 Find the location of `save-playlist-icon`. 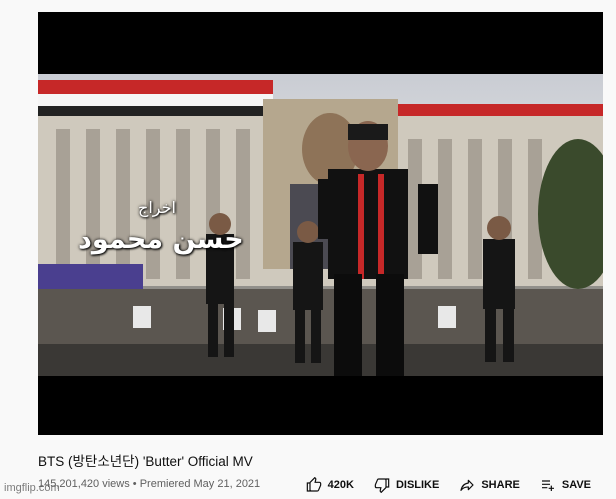

save-playlist-icon is located at coordinates (548, 485).